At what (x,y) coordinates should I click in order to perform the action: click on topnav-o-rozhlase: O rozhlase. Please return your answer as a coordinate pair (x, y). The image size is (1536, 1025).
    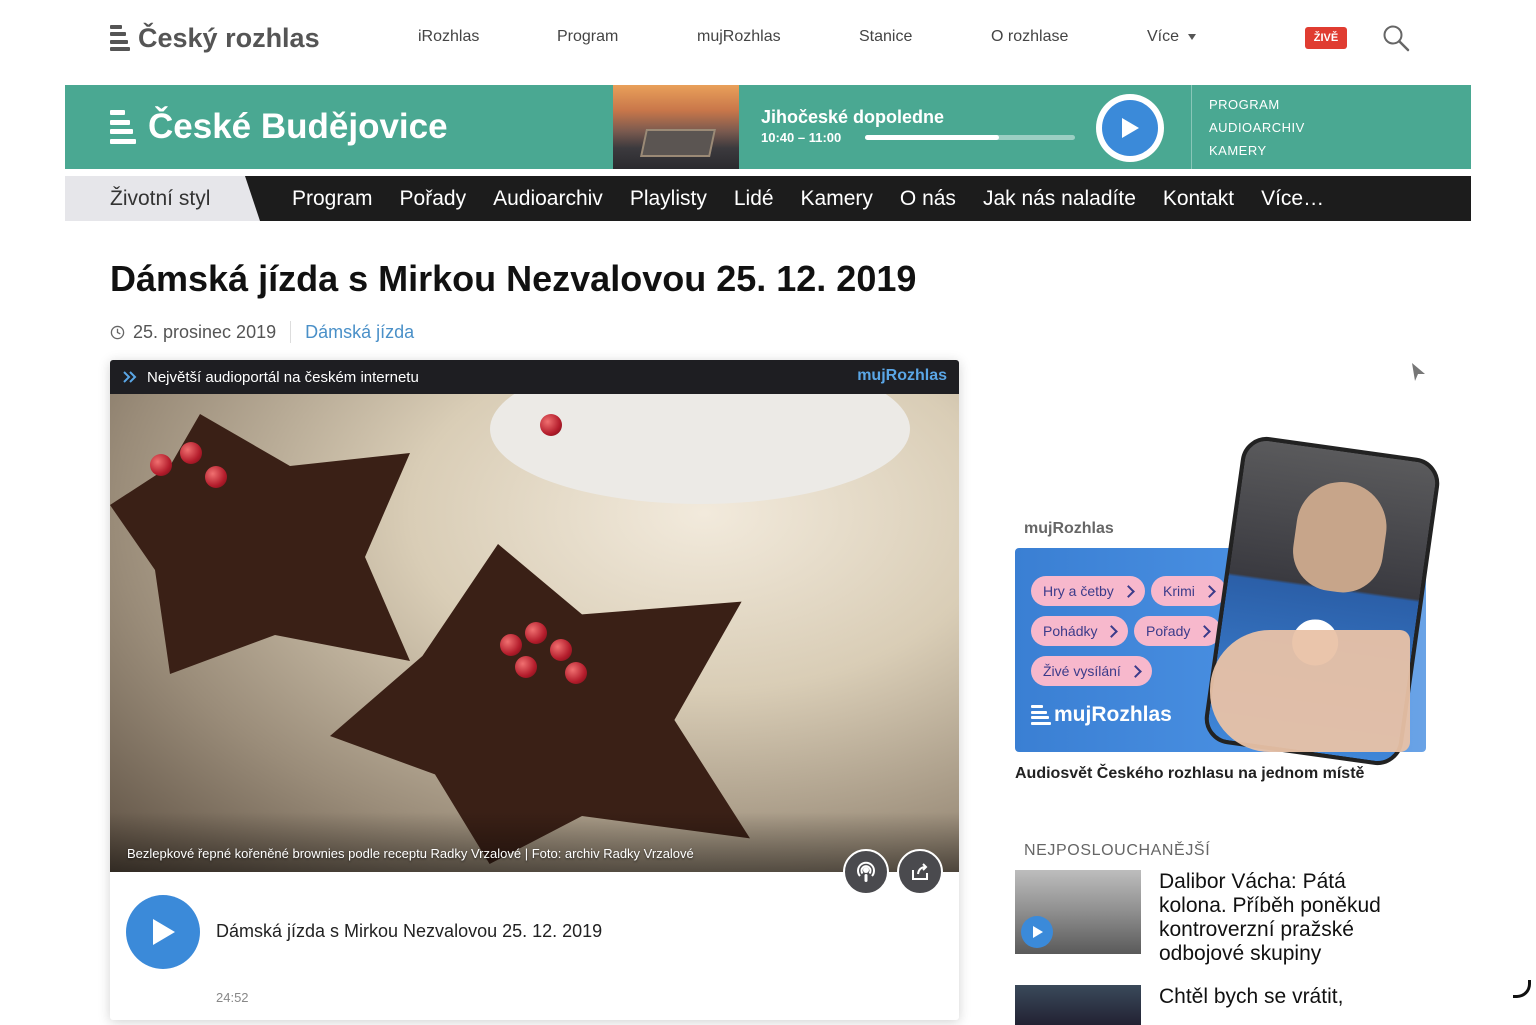
    Looking at the image, I should click on (1029, 37).